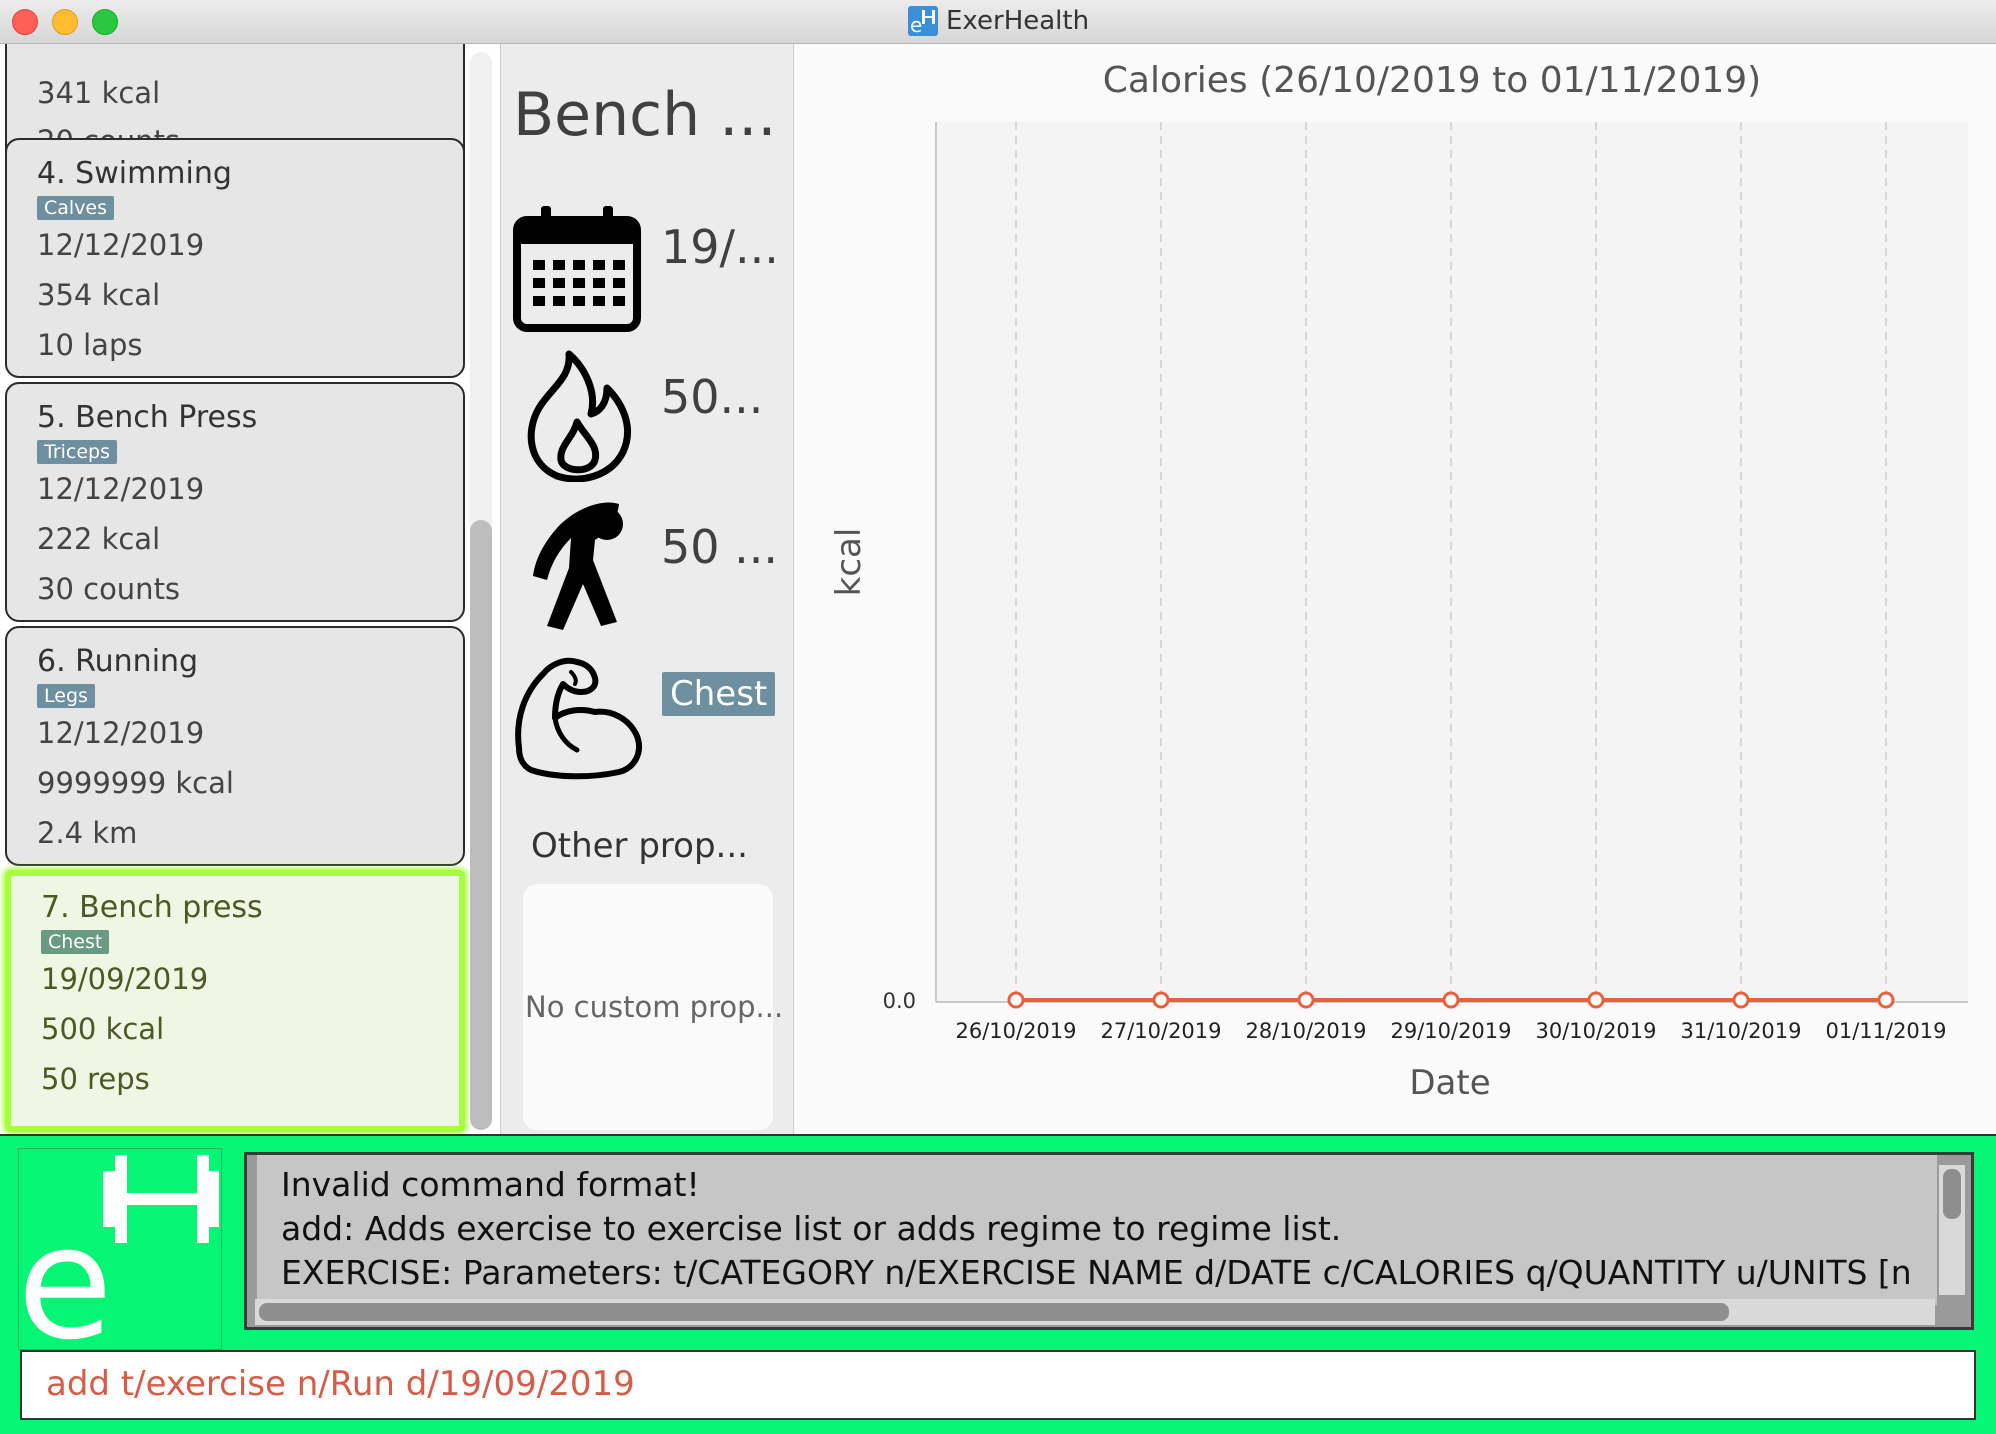 Image resolution: width=1996 pixels, height=1434 pixels. I want to click on muscle-tag: Legs, so click(66, 696).